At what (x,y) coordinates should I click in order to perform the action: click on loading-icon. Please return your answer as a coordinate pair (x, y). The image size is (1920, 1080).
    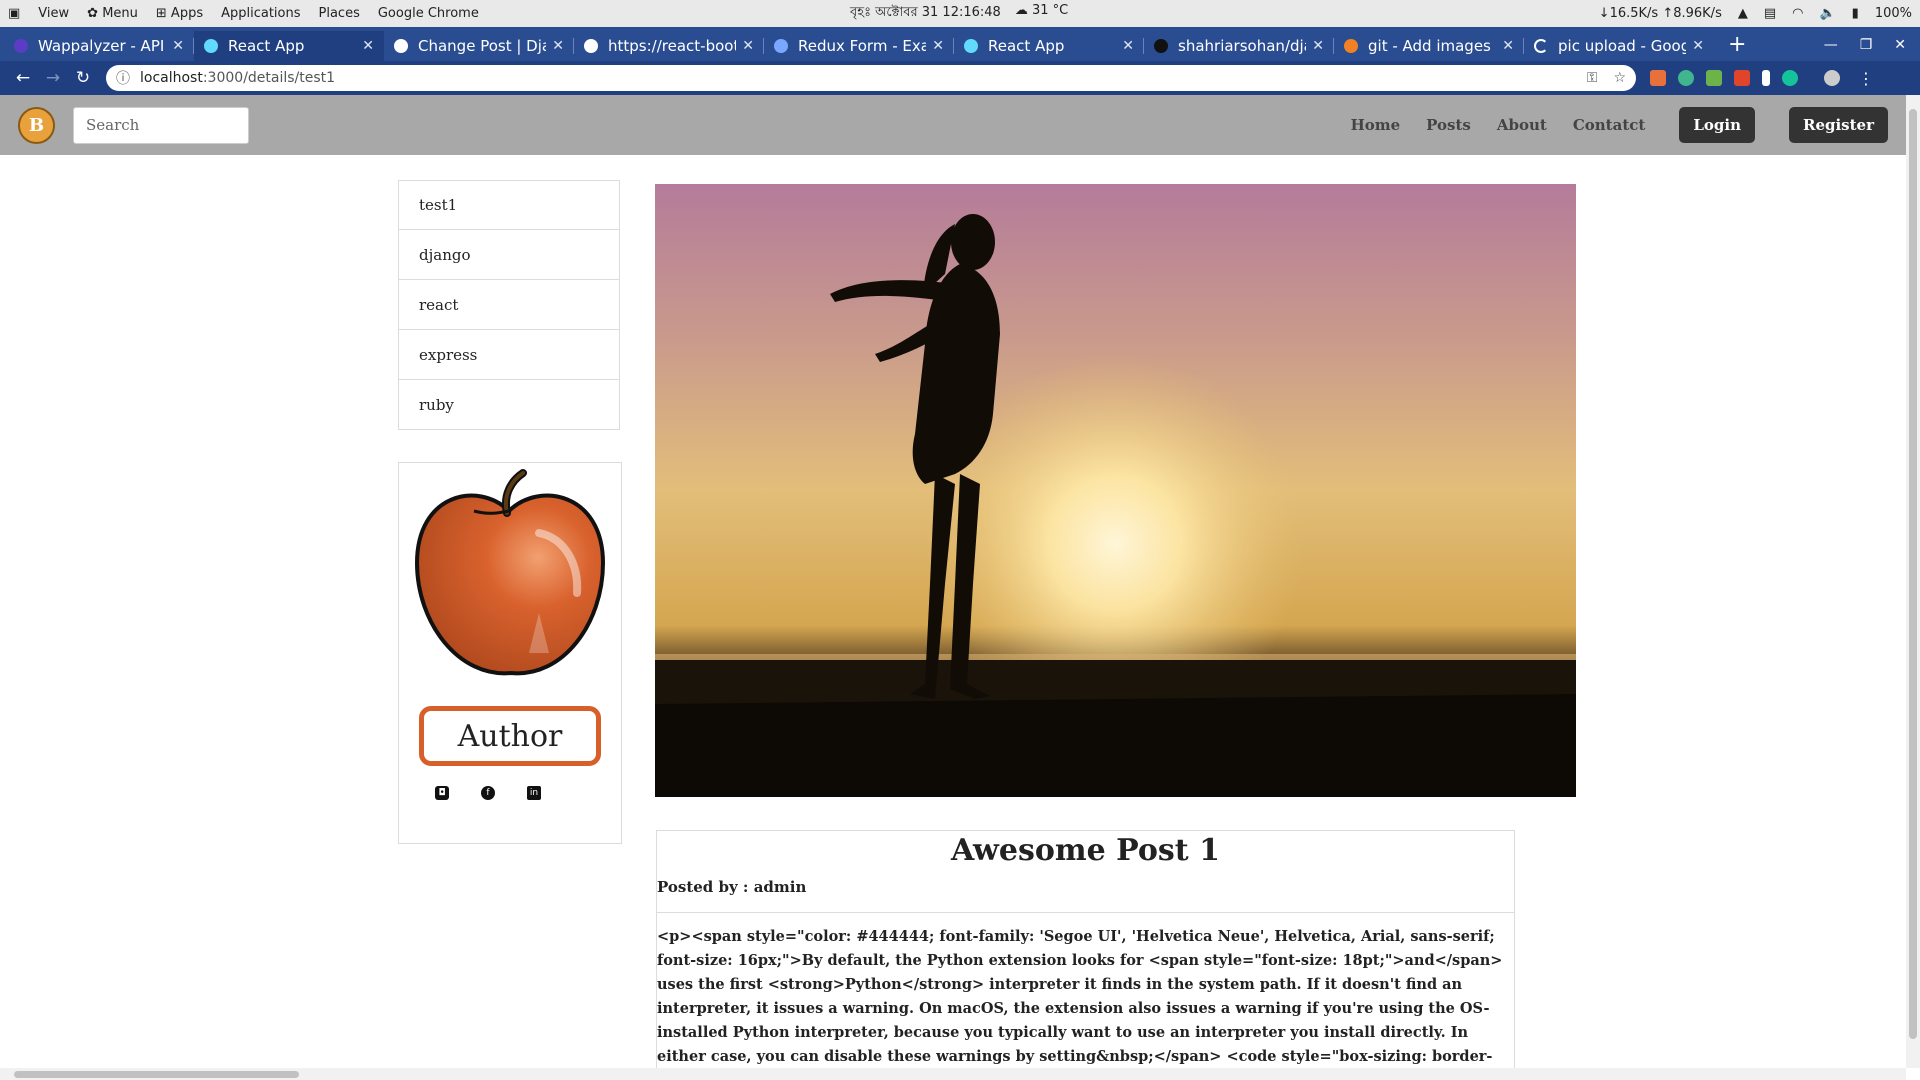
    Looking at the image, I should click on (1541, 46).